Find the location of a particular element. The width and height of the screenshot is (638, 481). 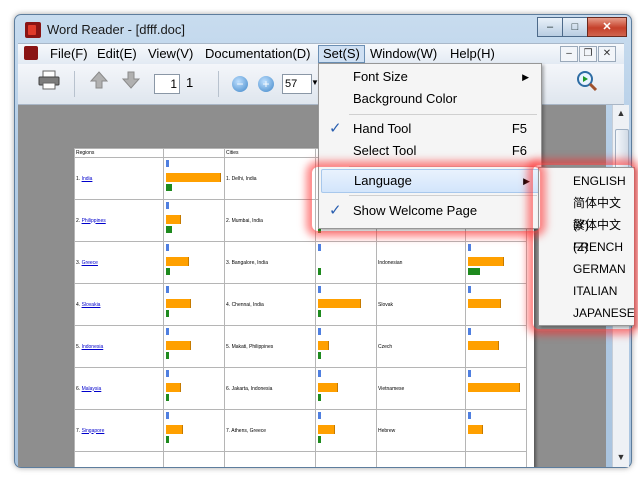

region-cell: 6. Malaysia is located at coordinates (119, 388).